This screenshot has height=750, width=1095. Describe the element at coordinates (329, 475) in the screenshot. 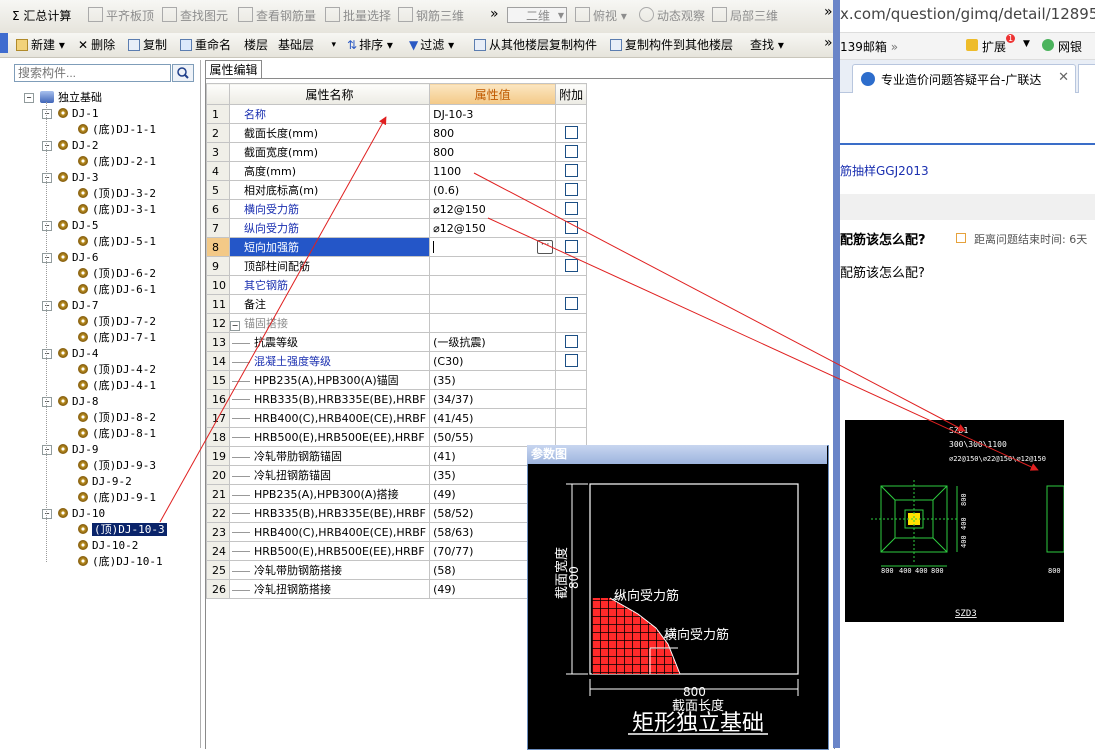

I see `property-name-cell: 冷轧扭钢筋锚固` at that location.